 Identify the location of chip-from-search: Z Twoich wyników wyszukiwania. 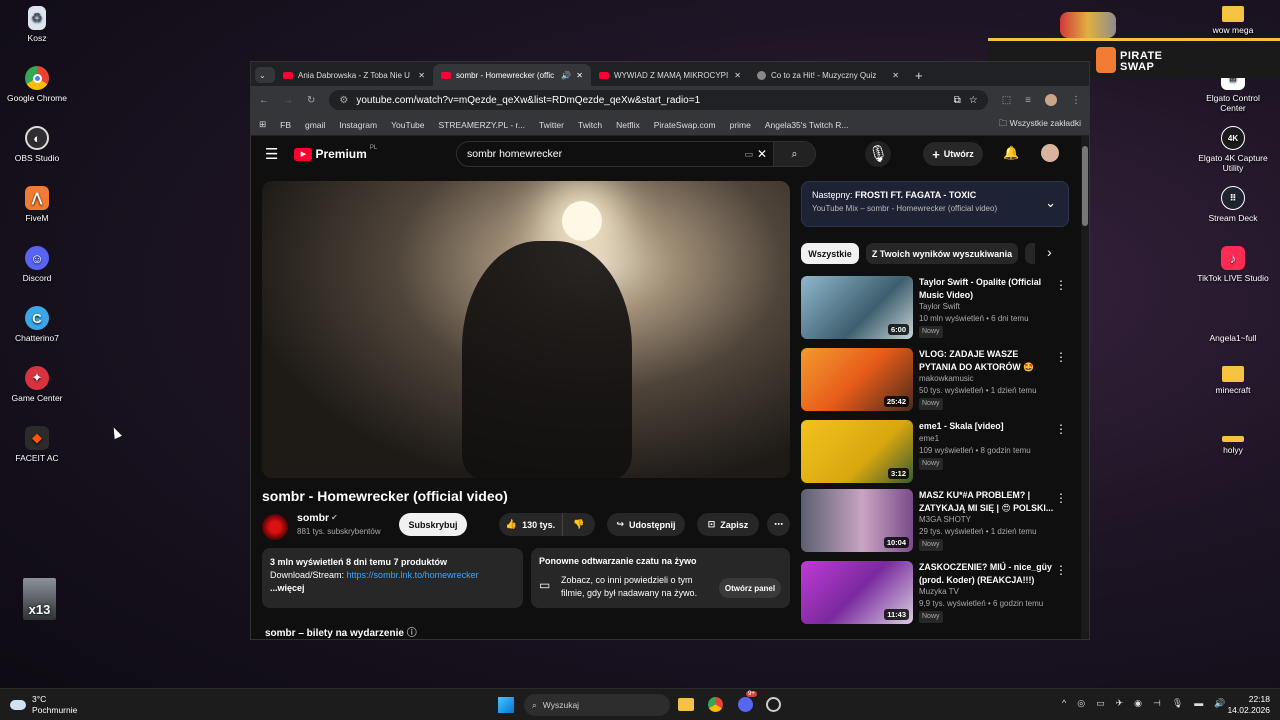
(942, 253).